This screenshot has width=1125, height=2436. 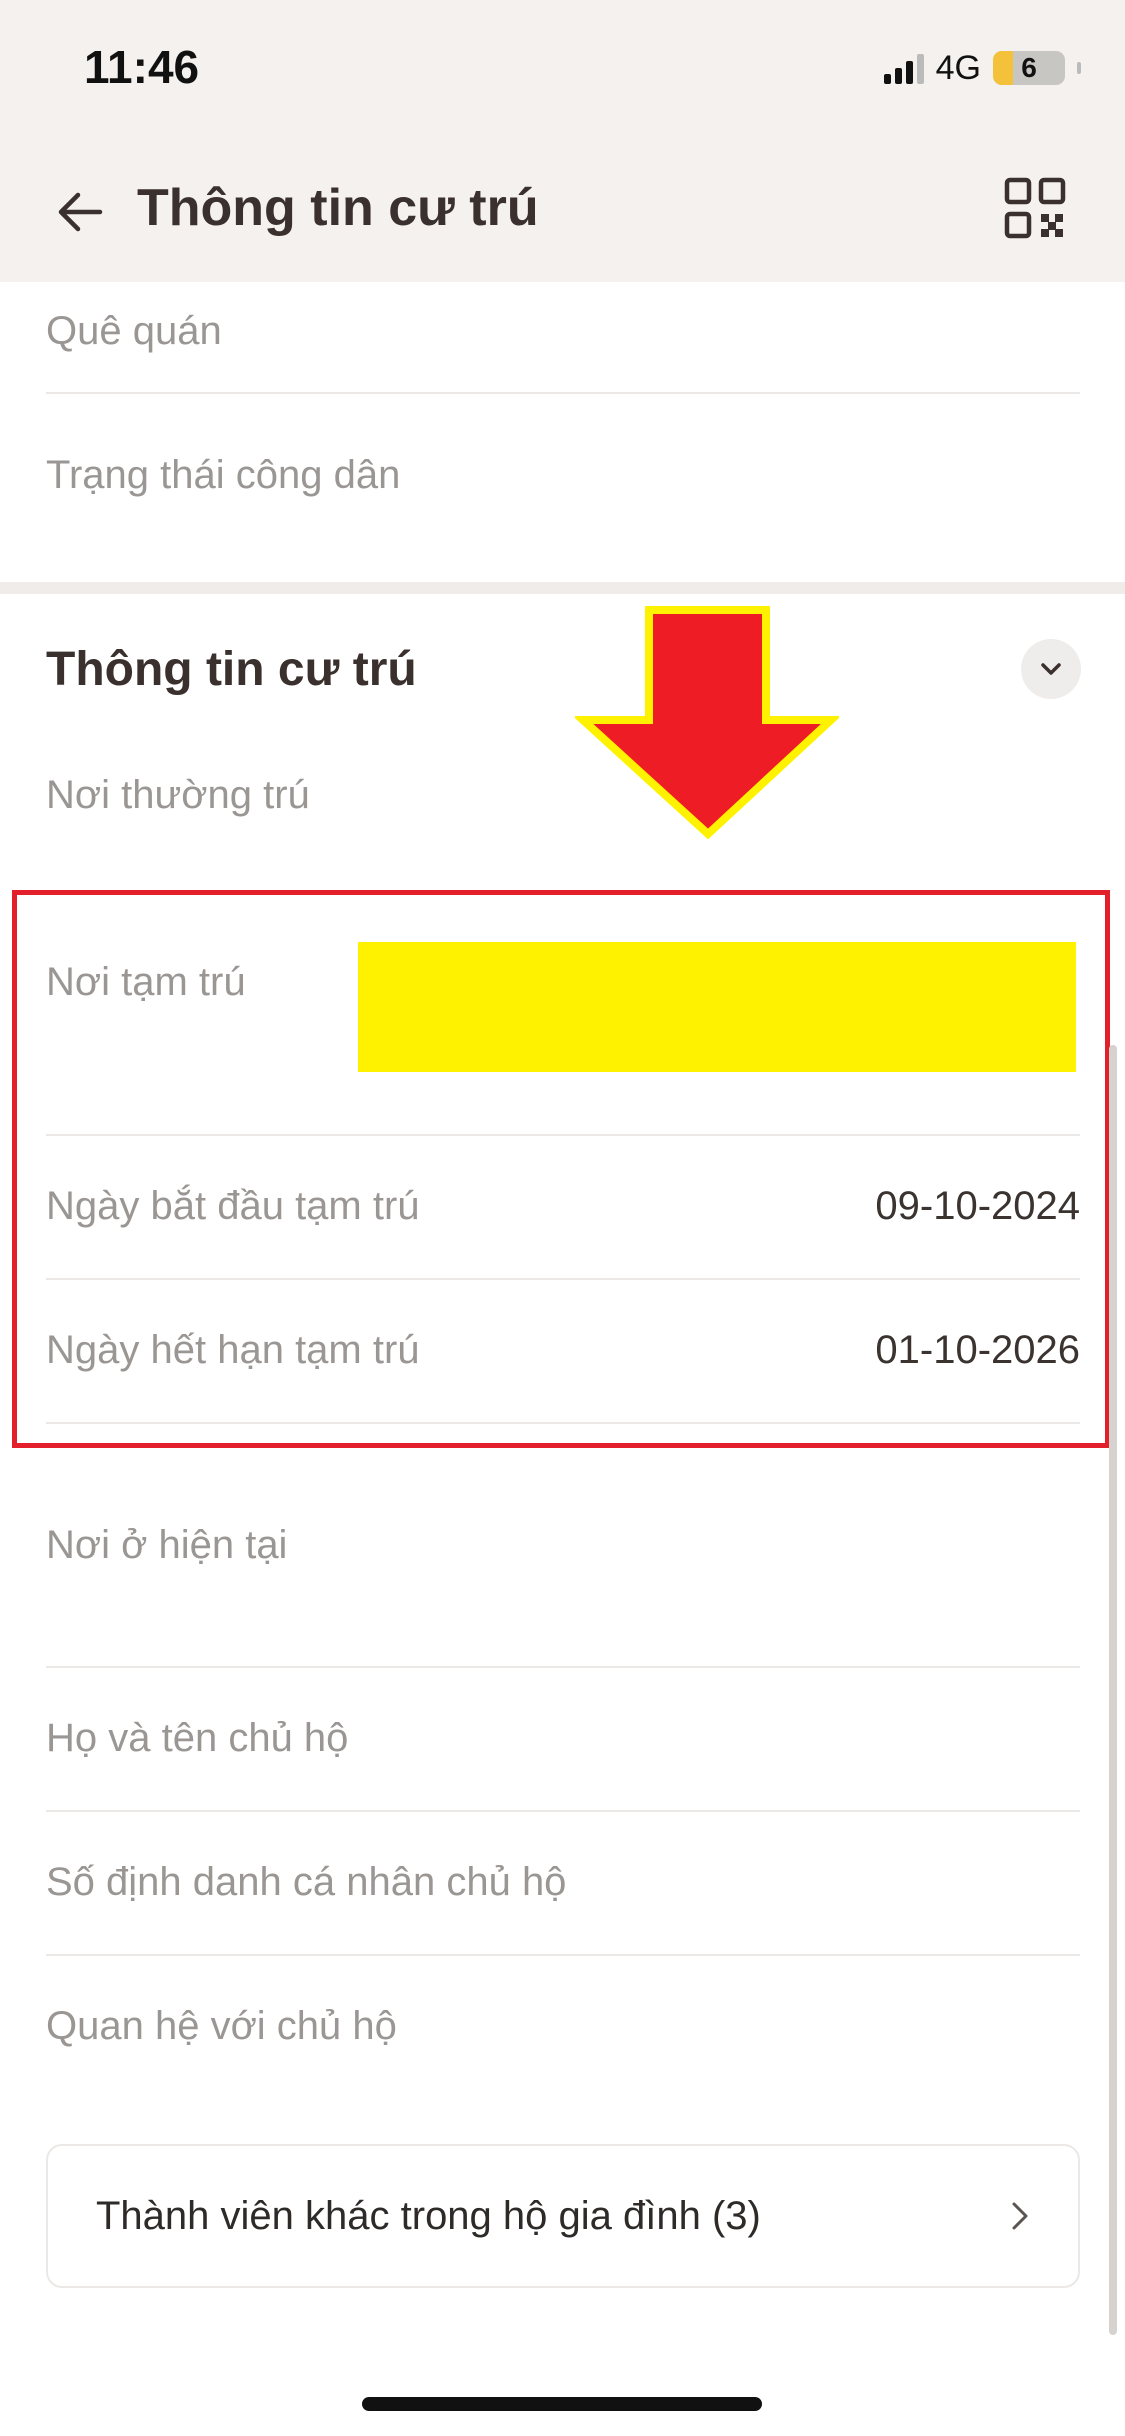 What do you see at coordinates (338, 208) in the screenshot?
I see `page-title: Thông tin cư trú` at bounding box center [338, 208].